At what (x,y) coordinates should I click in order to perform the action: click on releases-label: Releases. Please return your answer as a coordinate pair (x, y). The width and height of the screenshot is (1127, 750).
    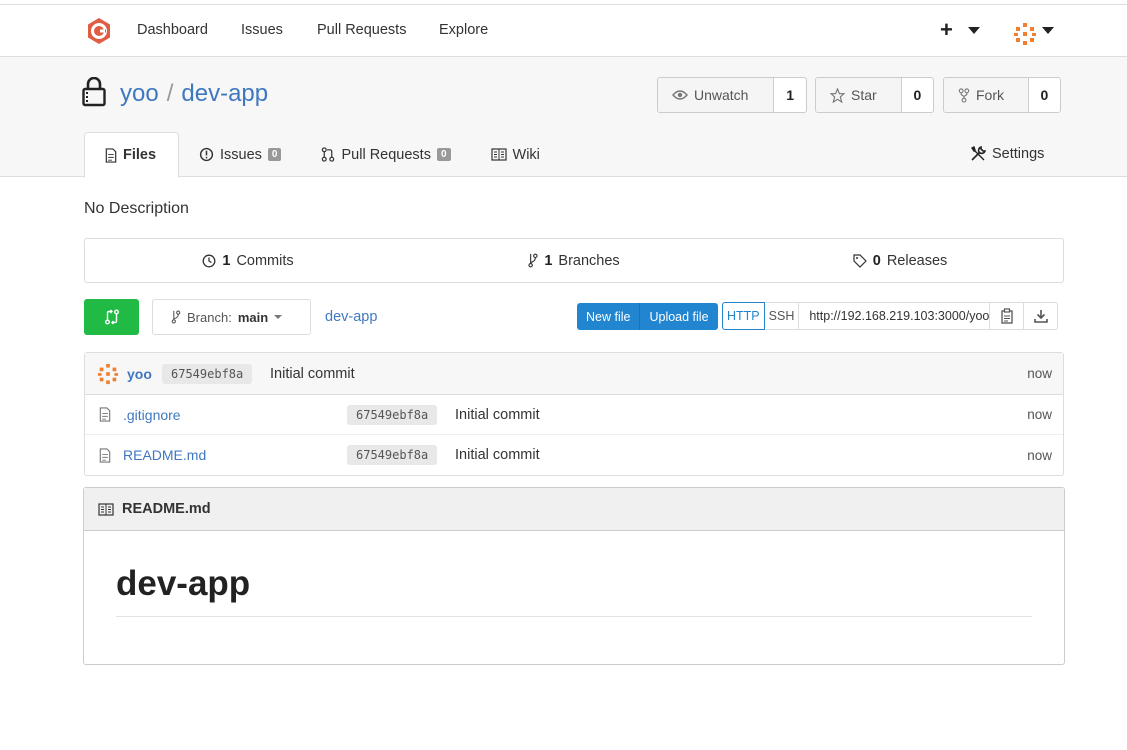
    Looking at the image, I should click on (917, 260).